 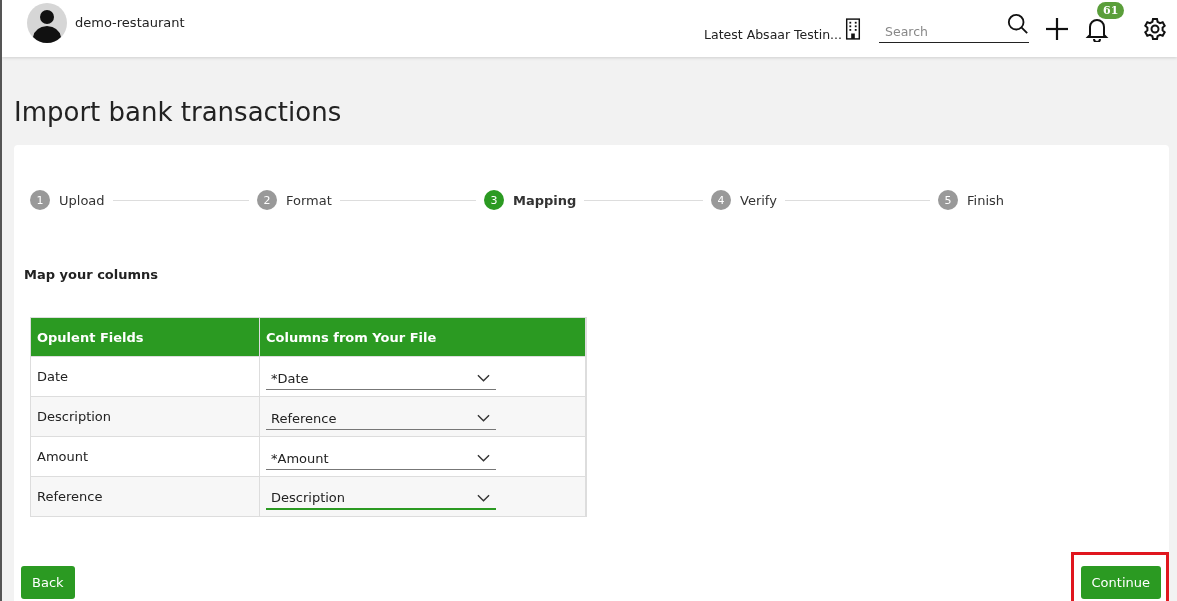 What do you see at coordinates (40, 200) in the screenshot?
I see `step-number: 1` at bounding box center [40, 200].